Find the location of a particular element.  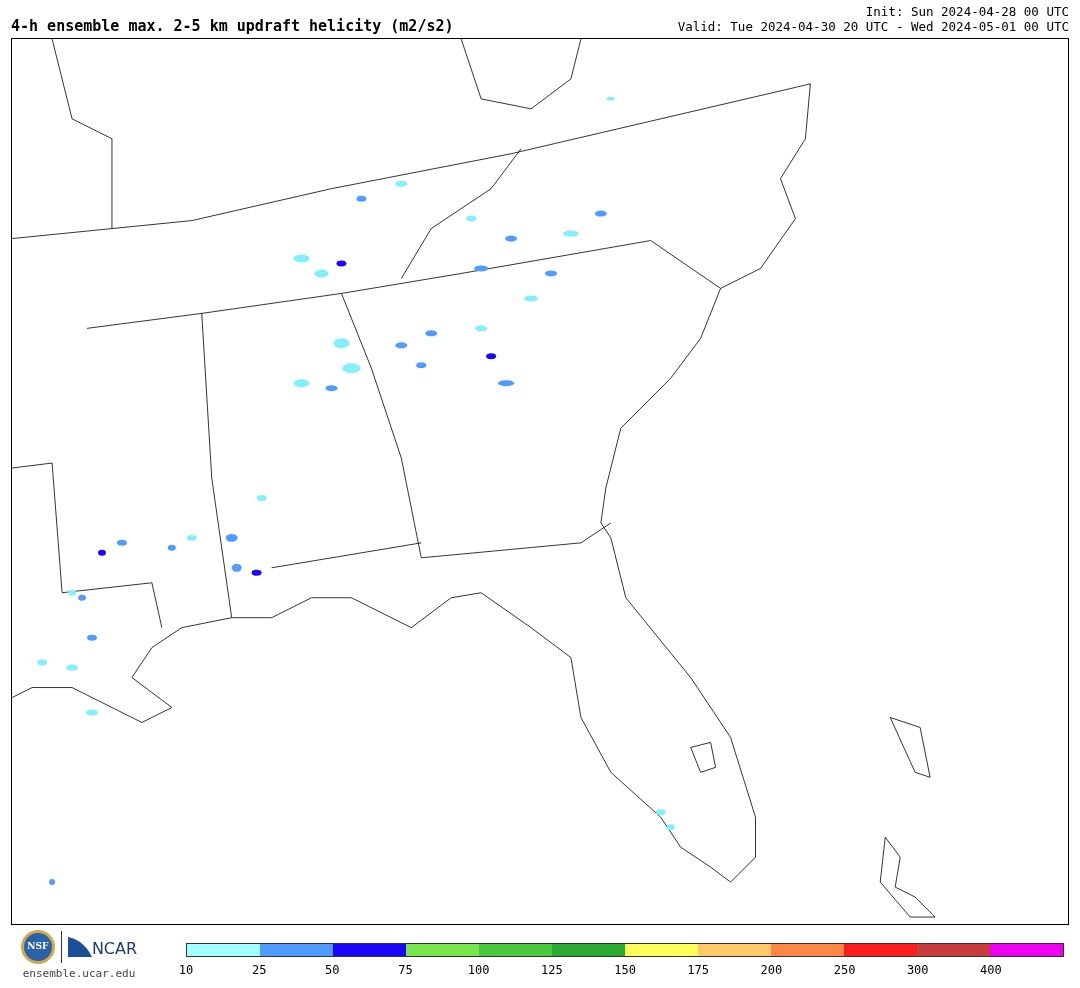

tick-label: 200 is located at coordinates (771, 970).